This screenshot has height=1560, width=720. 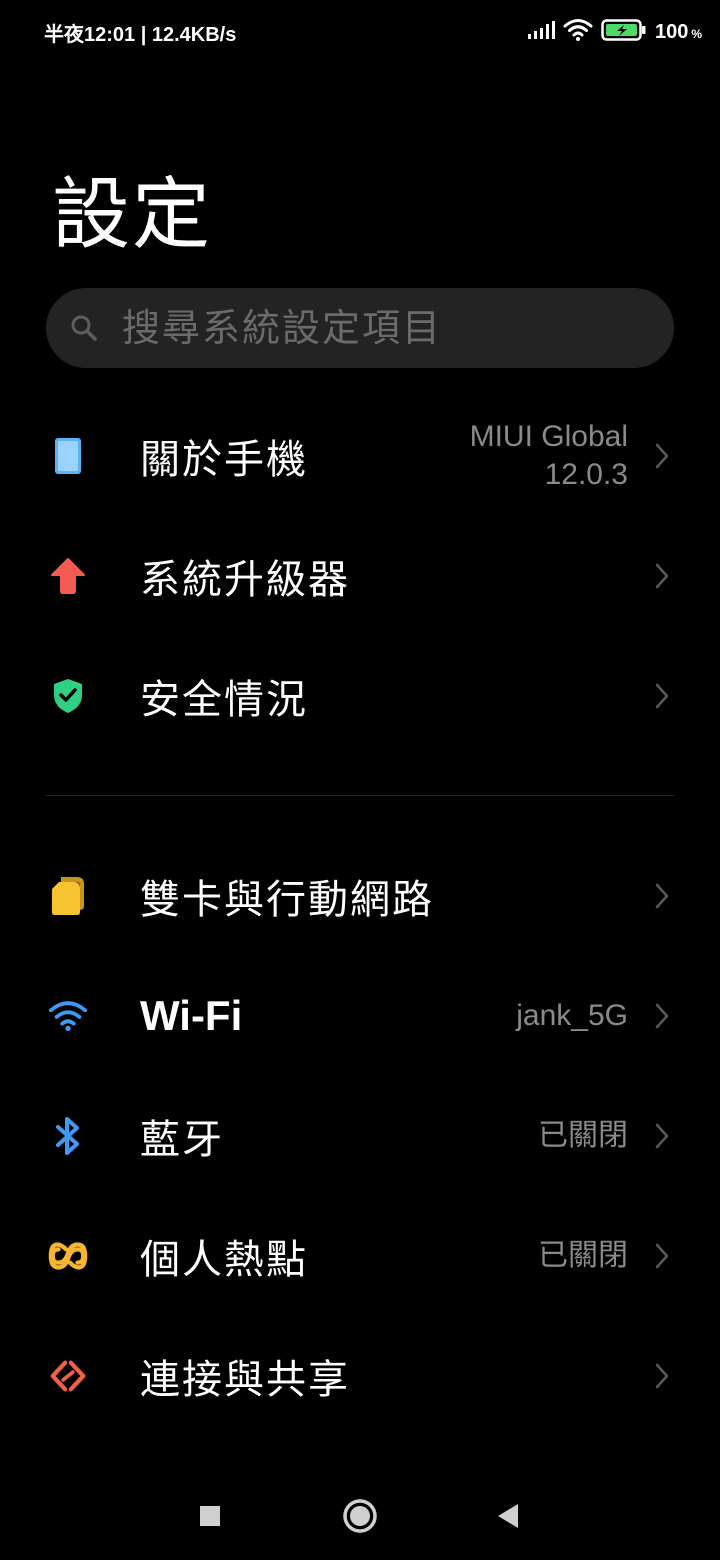 What do you see at coordinates (541, 32) in the screenshot?
I see `signal-icon` at bounding box center [541, 32].